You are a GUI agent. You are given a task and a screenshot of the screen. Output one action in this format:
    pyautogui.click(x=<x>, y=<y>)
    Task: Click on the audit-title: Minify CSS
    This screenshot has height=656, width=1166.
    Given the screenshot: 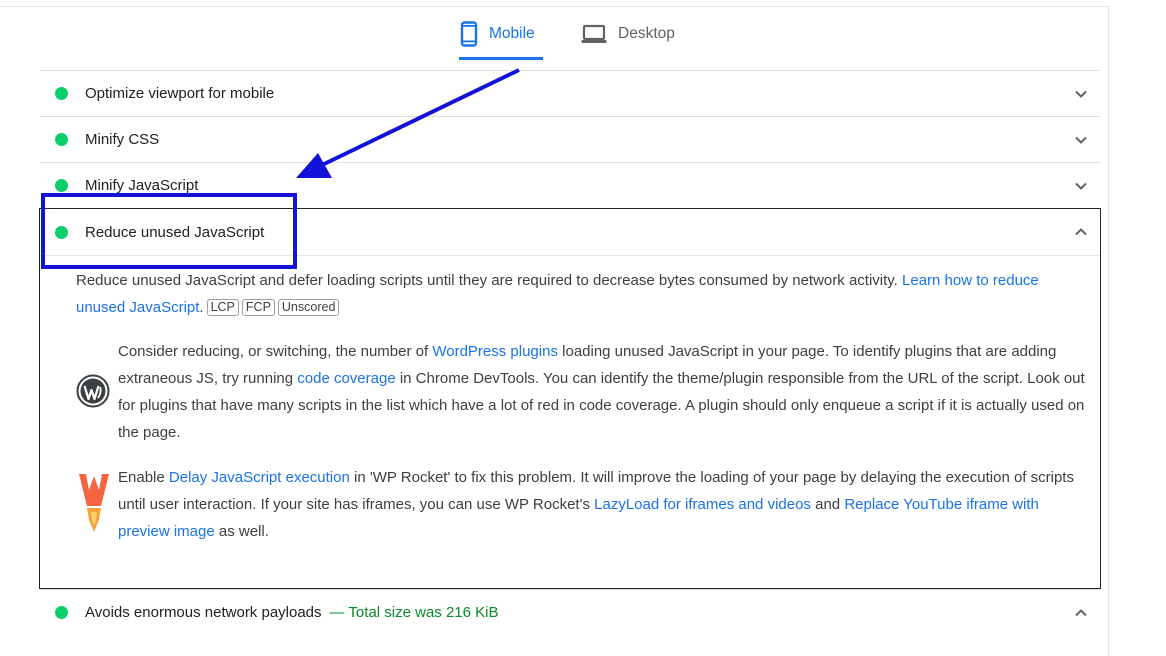 What is the action you would take?
    pyautogui.click(x=122, y=139)
    